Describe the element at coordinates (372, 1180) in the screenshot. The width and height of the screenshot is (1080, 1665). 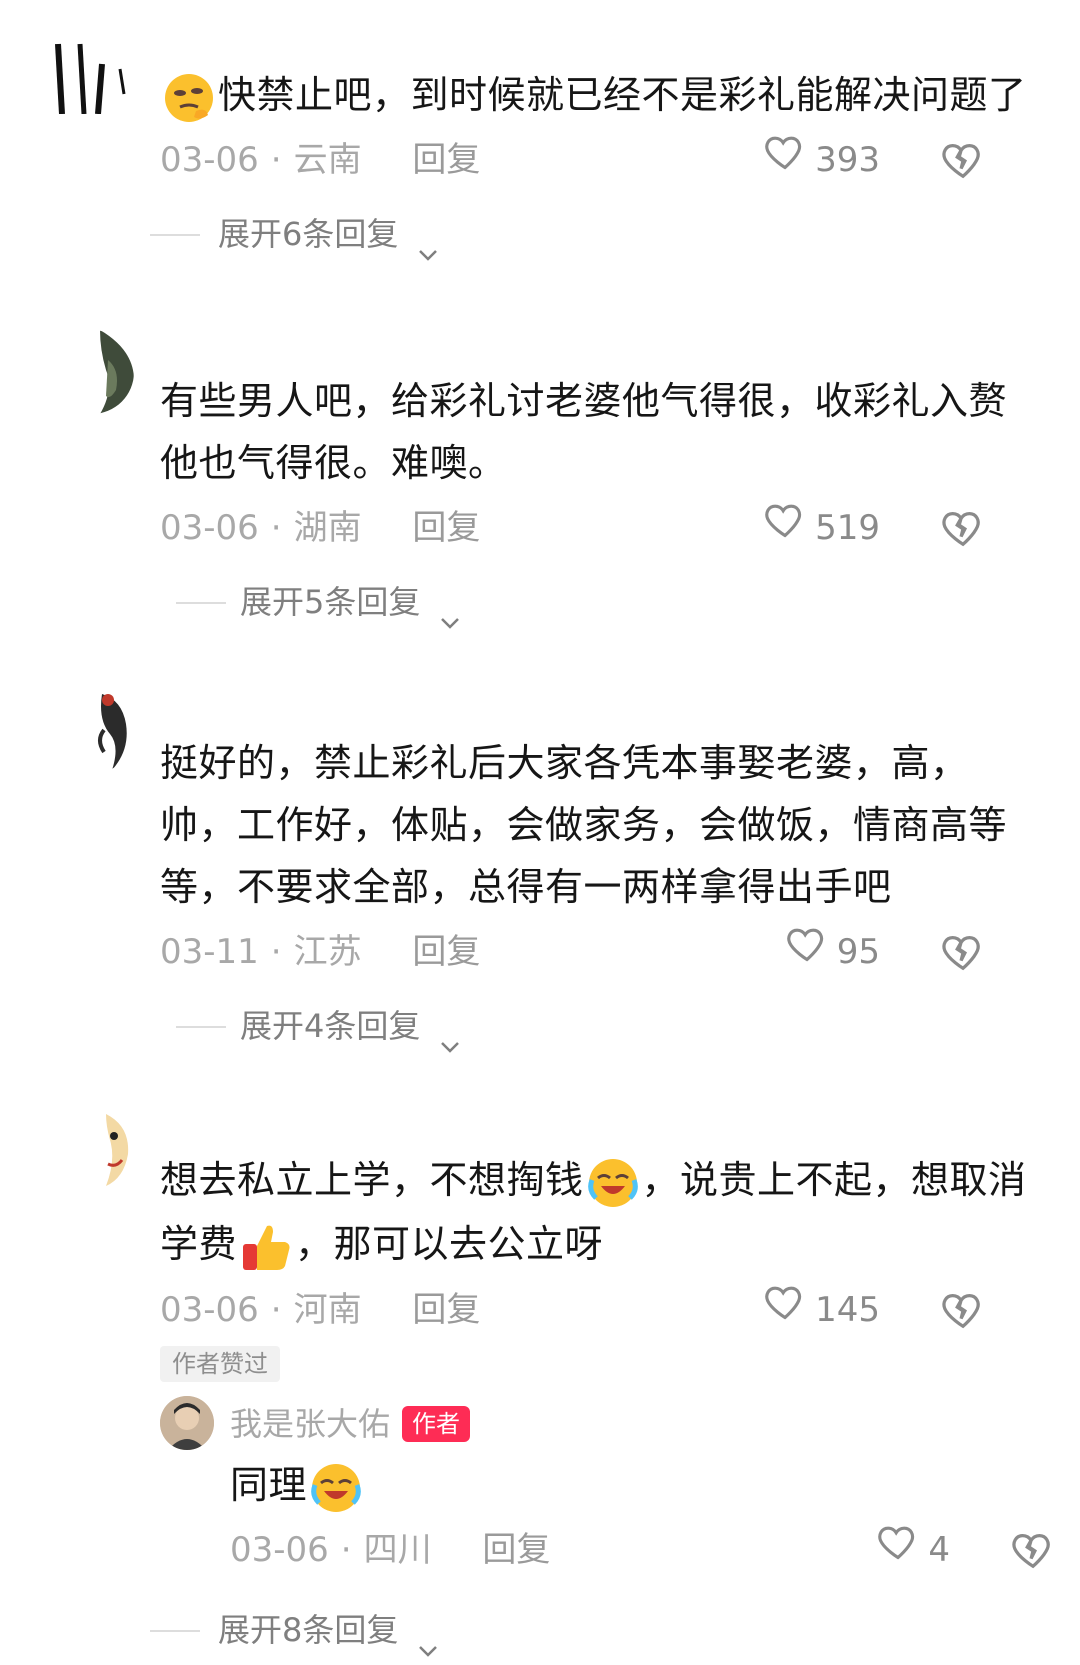
I see `comment-body: 想去私立上学，不想掏钱` at that location.